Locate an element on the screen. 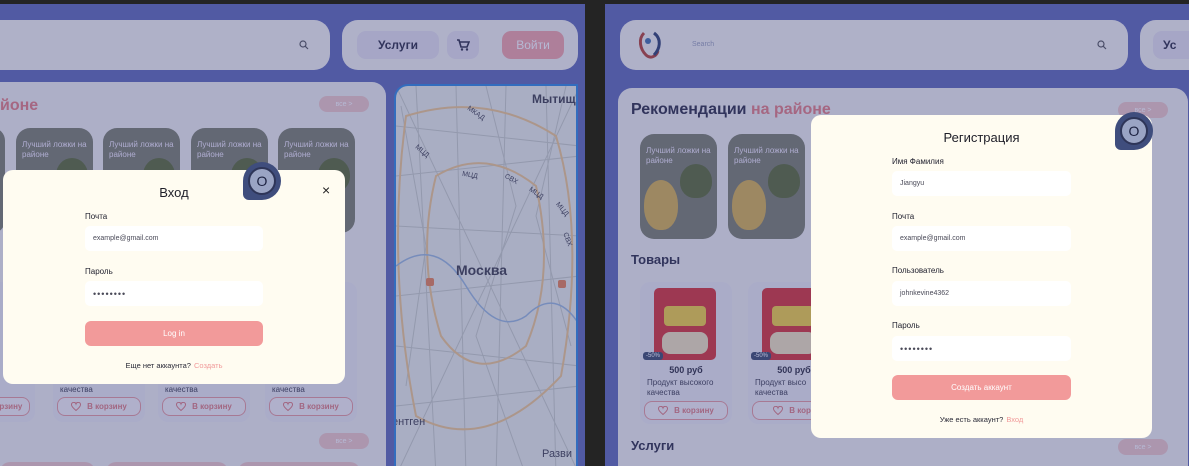  login-button: Войти is located at coordinates (533, 45).